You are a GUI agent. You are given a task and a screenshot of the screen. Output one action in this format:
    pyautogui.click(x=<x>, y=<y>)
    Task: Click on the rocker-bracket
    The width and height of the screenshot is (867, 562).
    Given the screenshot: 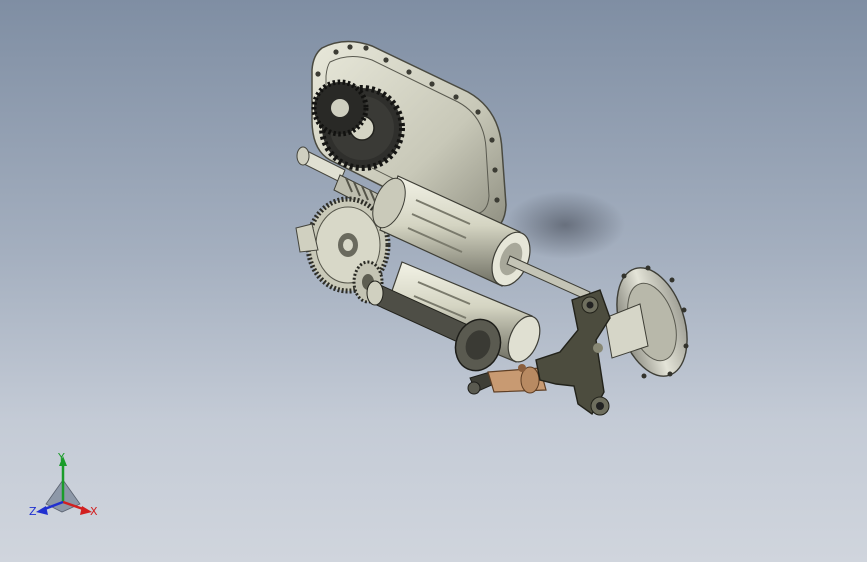 What is the action you would take?
    pyautogui.click(x=573, y=352)
    